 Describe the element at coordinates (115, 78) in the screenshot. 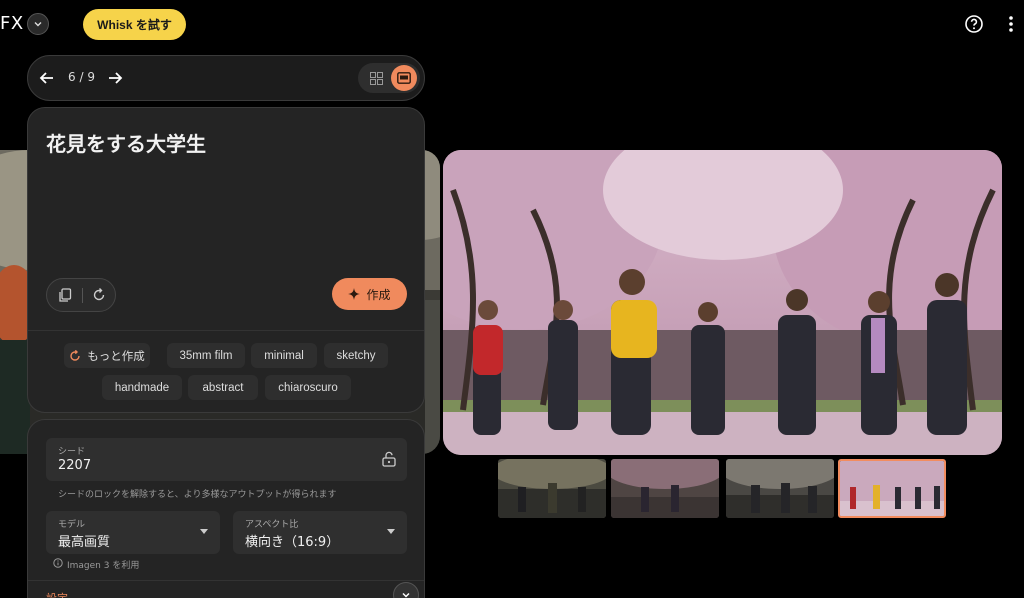

I see `arrow-forward-icon` at that location.